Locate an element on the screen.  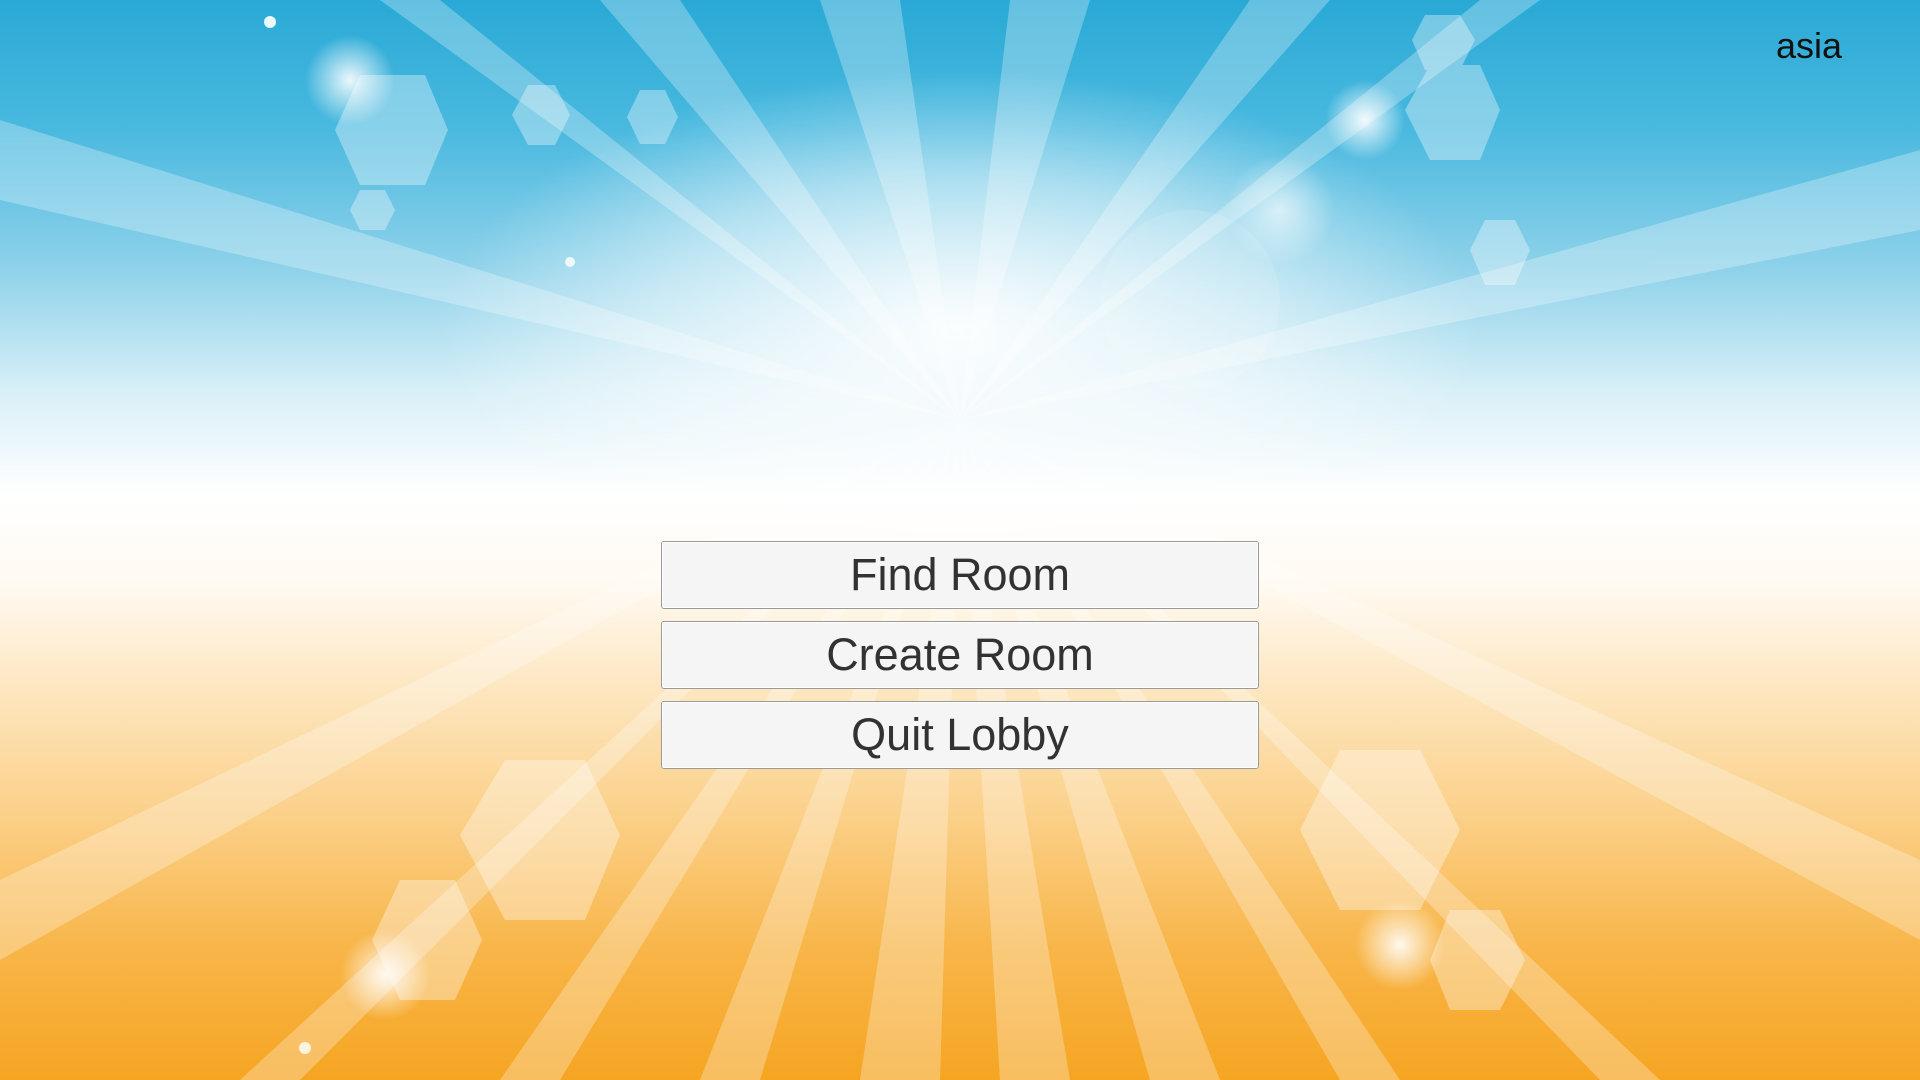
create-room-button: Create Room is located at coordinates (960, 655).